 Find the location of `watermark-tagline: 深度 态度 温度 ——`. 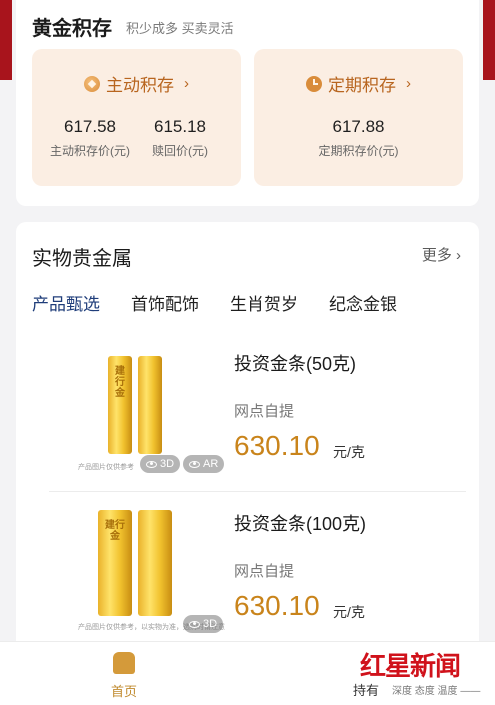

watermark-tagline: 深度 态度 温度 —— is located at coordinates (436, 691).